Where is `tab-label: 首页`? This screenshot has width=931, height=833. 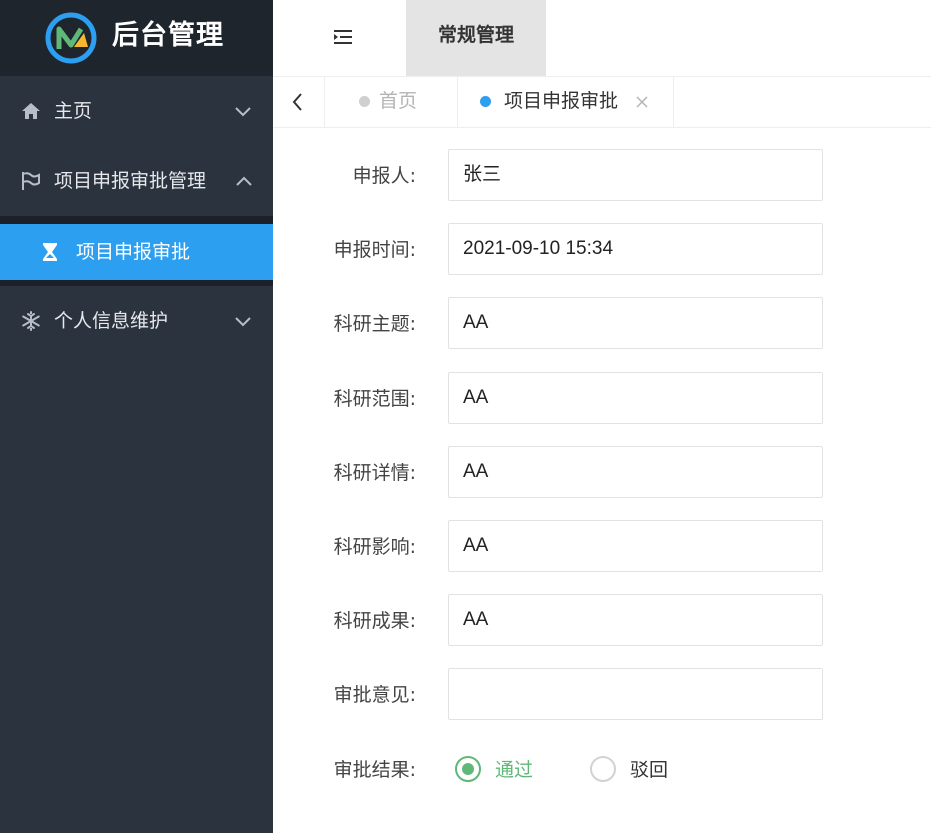
tab-label: 首页 is located at coordinates (398, 101).